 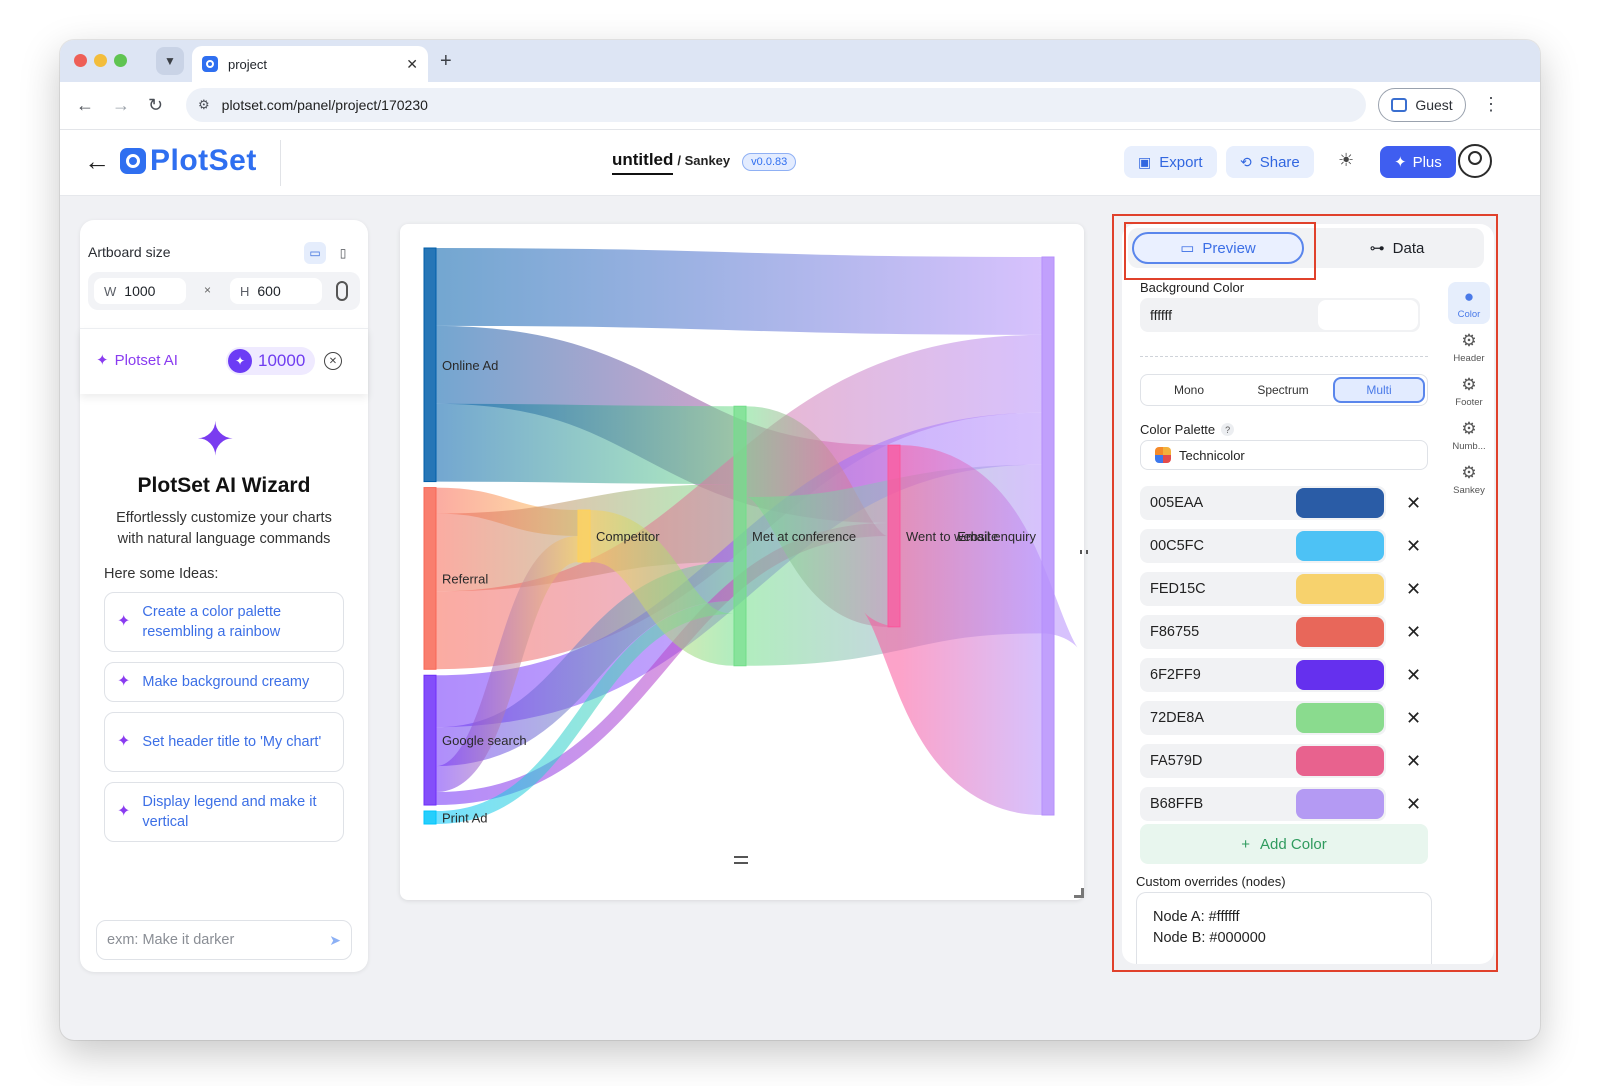 What do you see at coordinates (1270, 162) in the screenshot?
I see `share-button: ⟲ Share` at bounding box center [1270, 162].